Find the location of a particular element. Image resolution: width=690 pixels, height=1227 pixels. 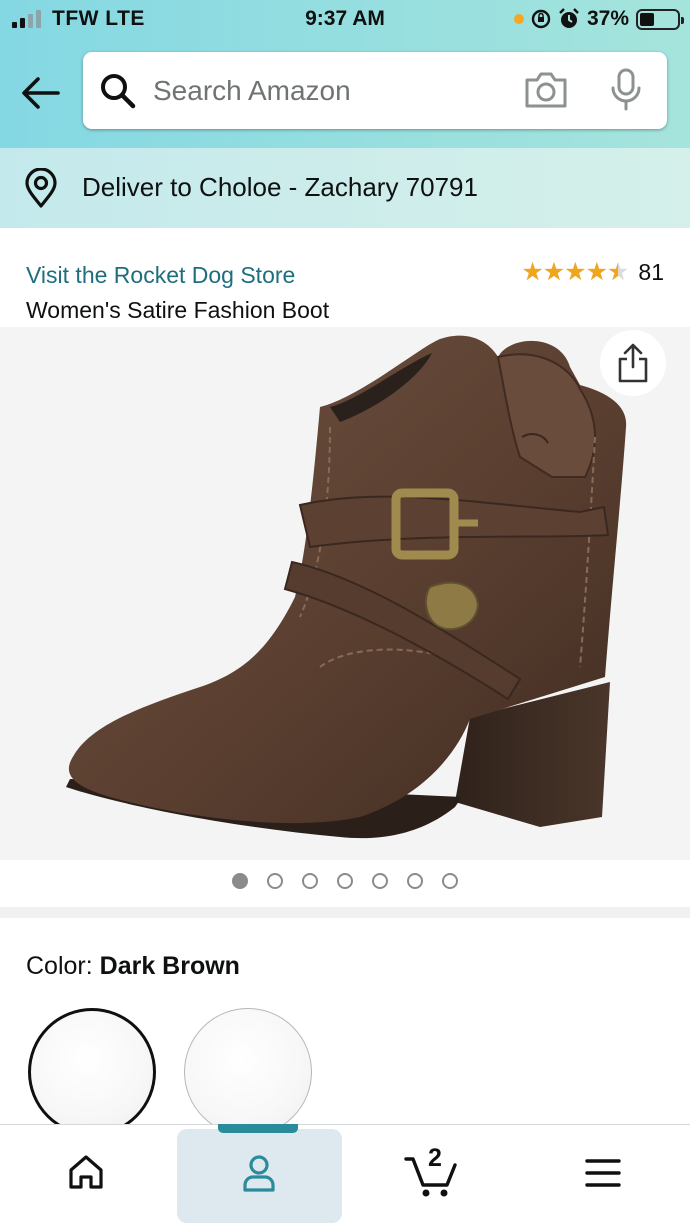

location-pin-icon is located at coordinates (41, 188).